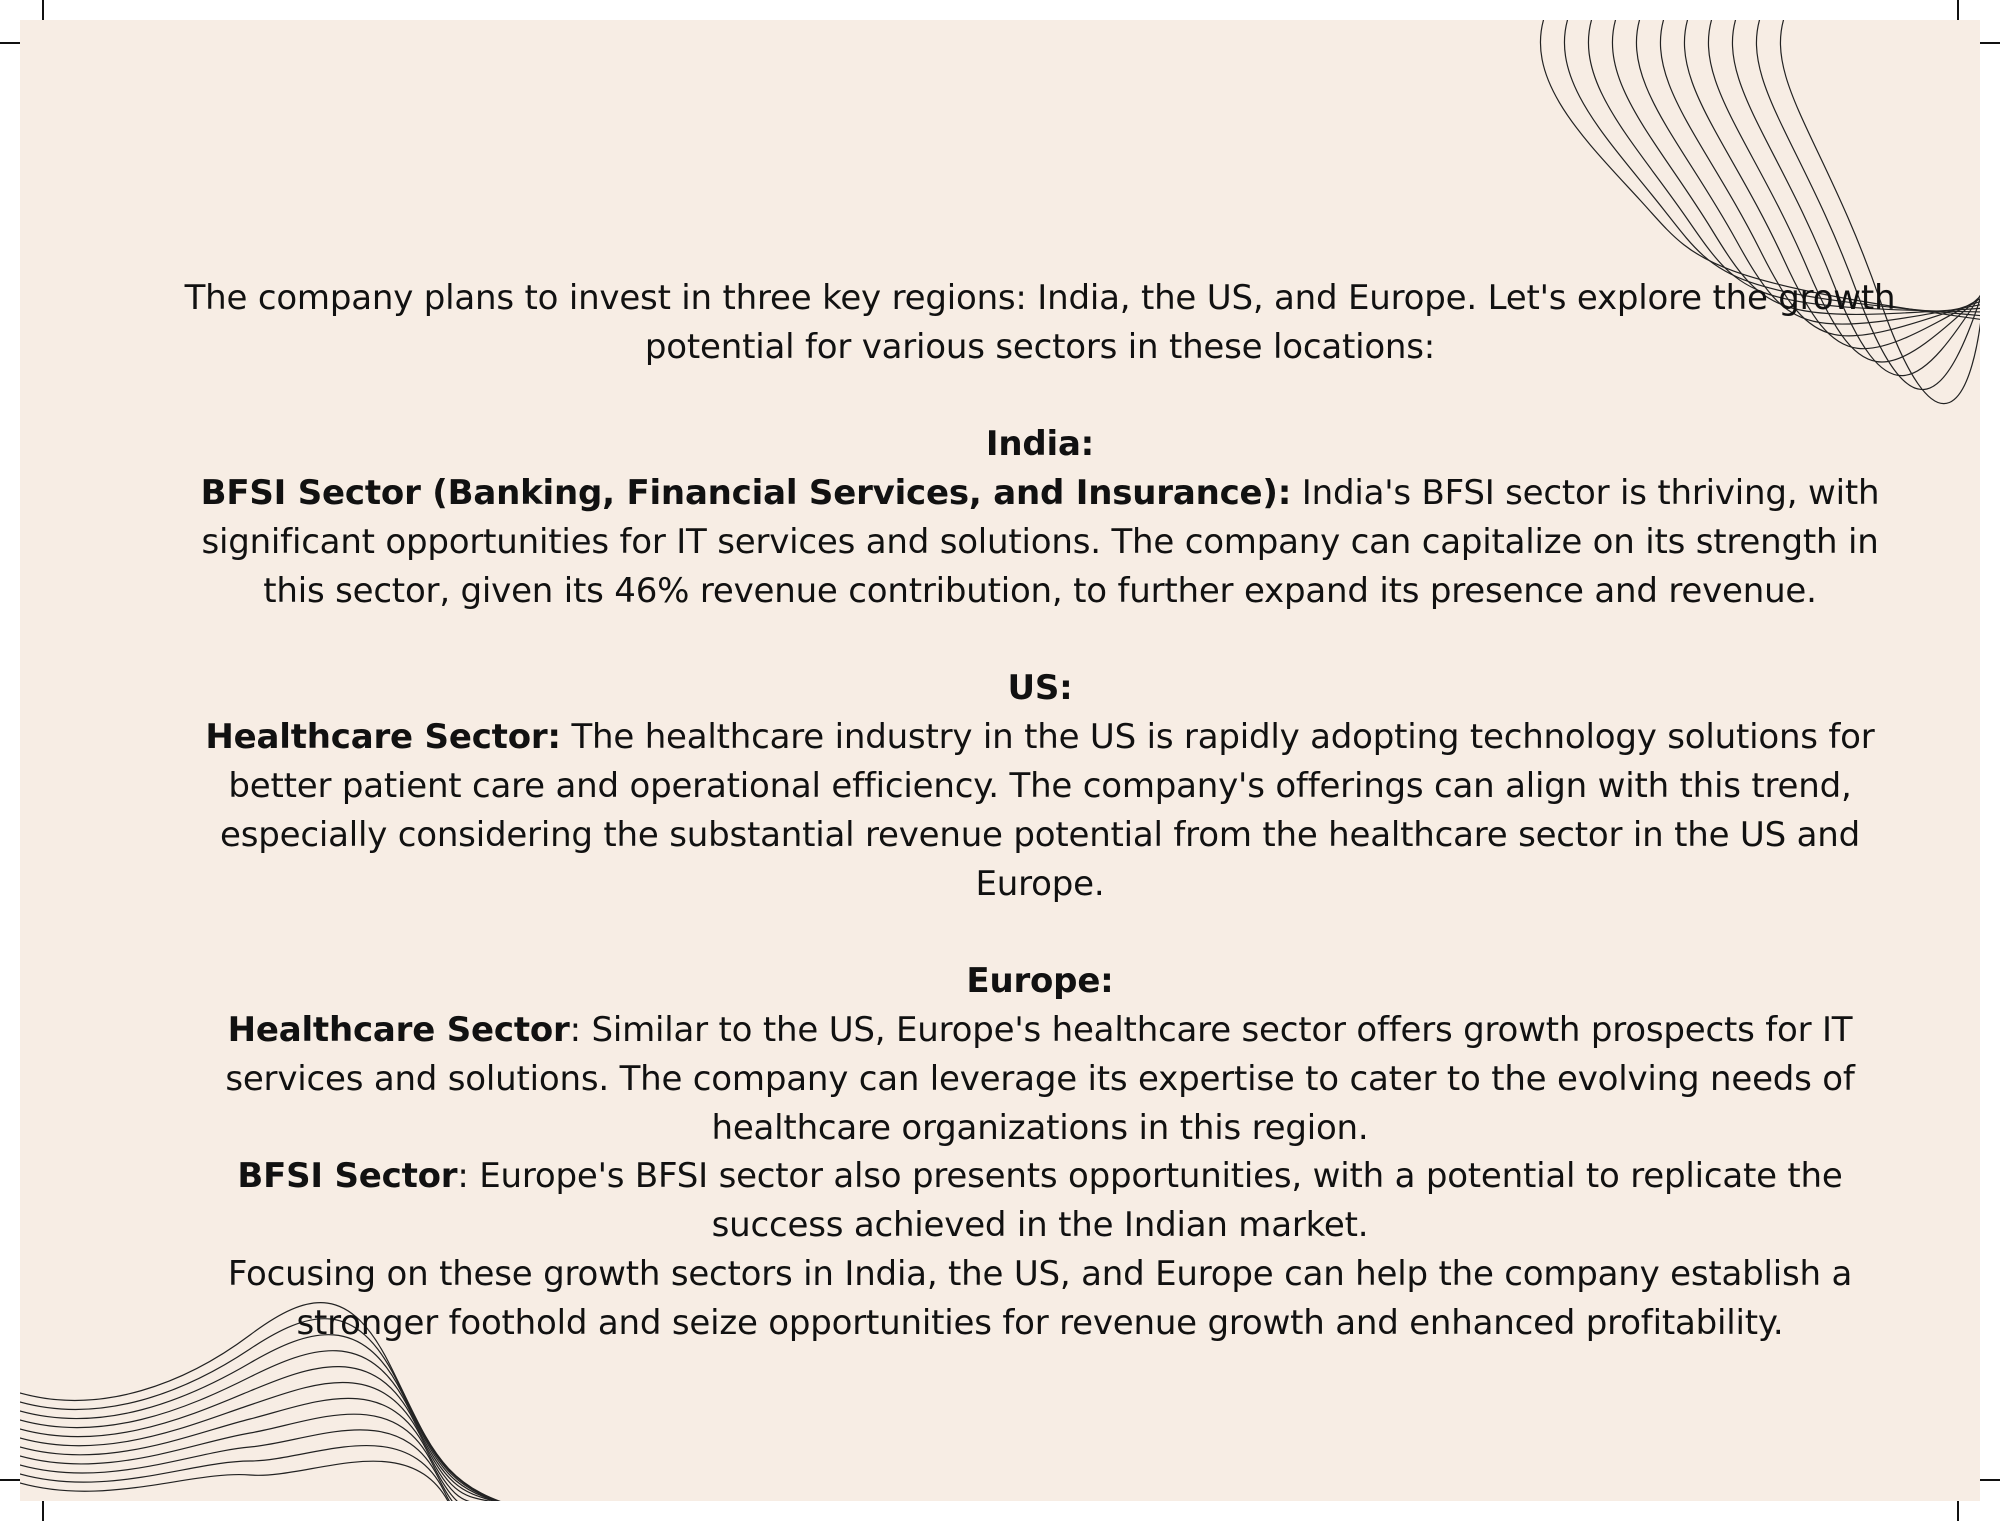  I want to click on crop-mark-top-left-v, so click(43, 10).